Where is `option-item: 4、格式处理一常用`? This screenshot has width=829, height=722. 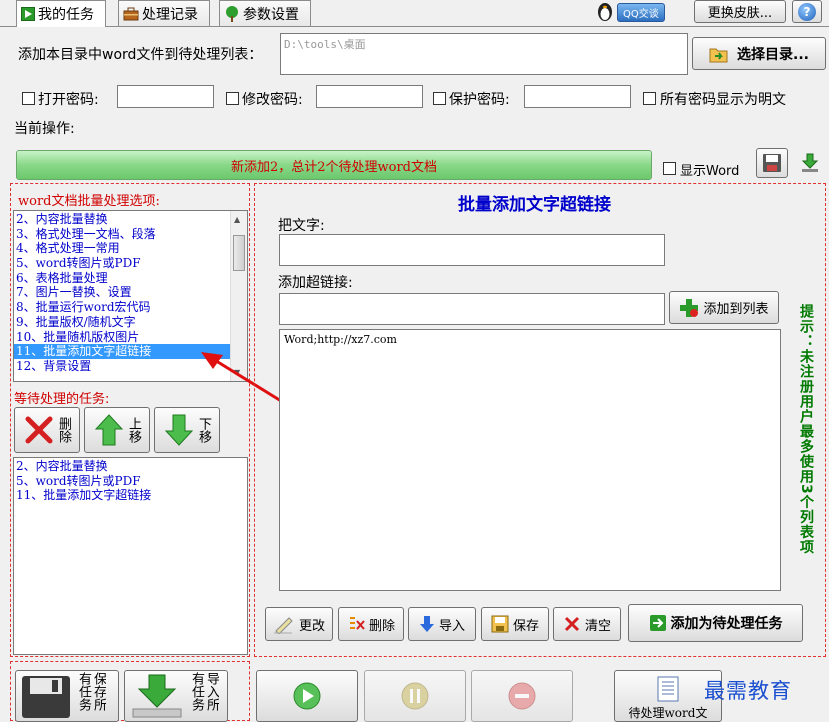
option-item: 4、格式处理一常用 is located at coordinates (130, 248).